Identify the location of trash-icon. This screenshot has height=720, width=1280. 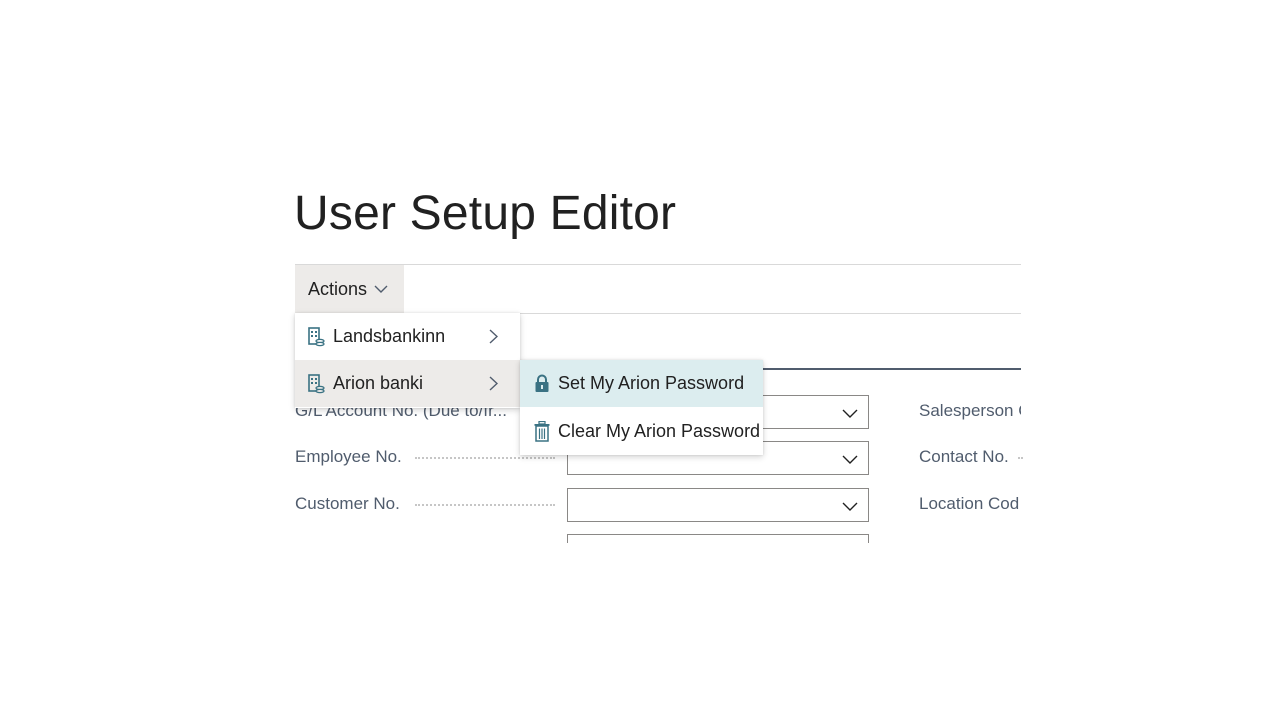
(542, 433).